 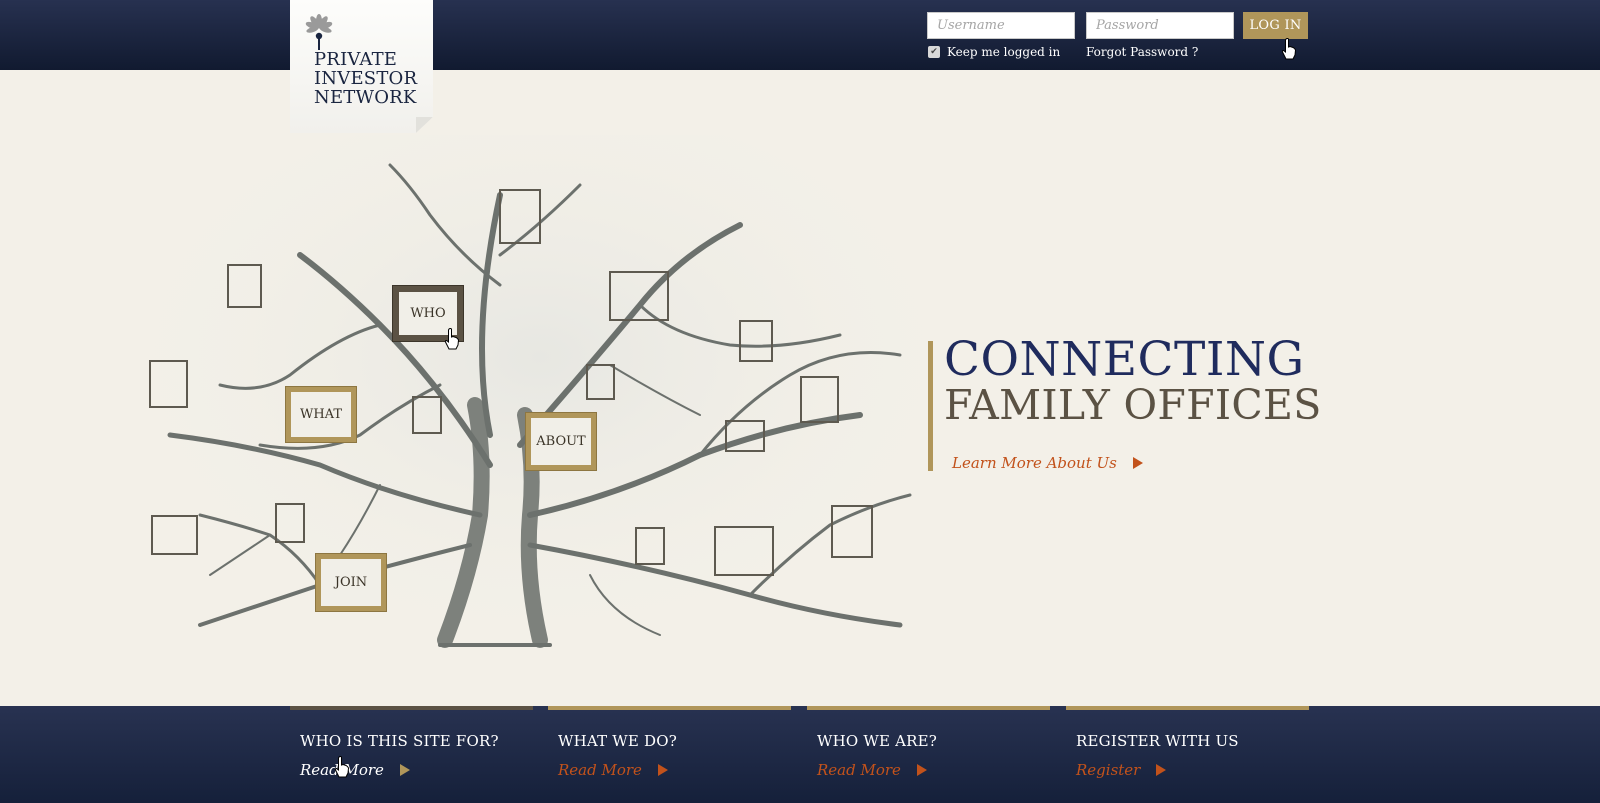 I want to click on headline-accent-bar, so click(x=930, y=406).